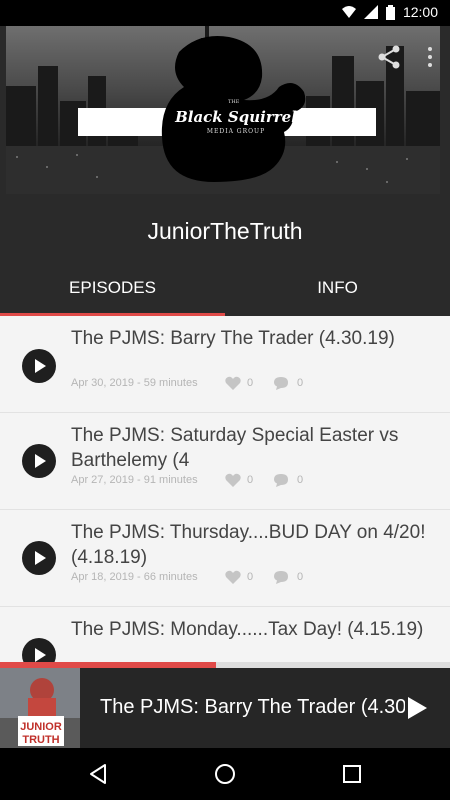  What do you see at coordinates (370, 12) in the screenshot?
I see `signal-icon` at bounding box center [370, 12].